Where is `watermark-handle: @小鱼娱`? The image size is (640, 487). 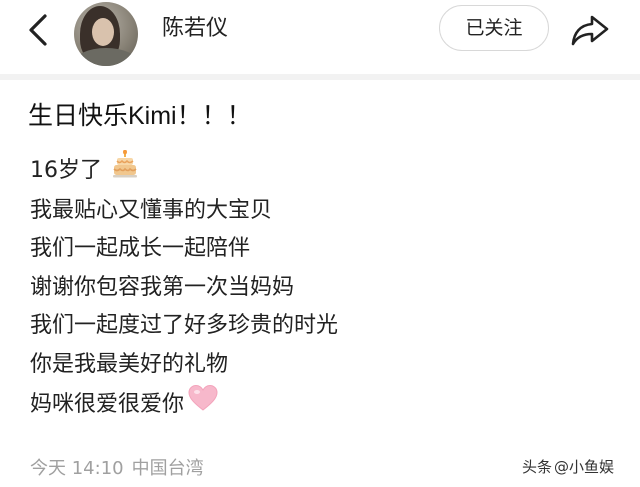 watermark-handle: @小鱼娱 is located at coordinates (584, 467).